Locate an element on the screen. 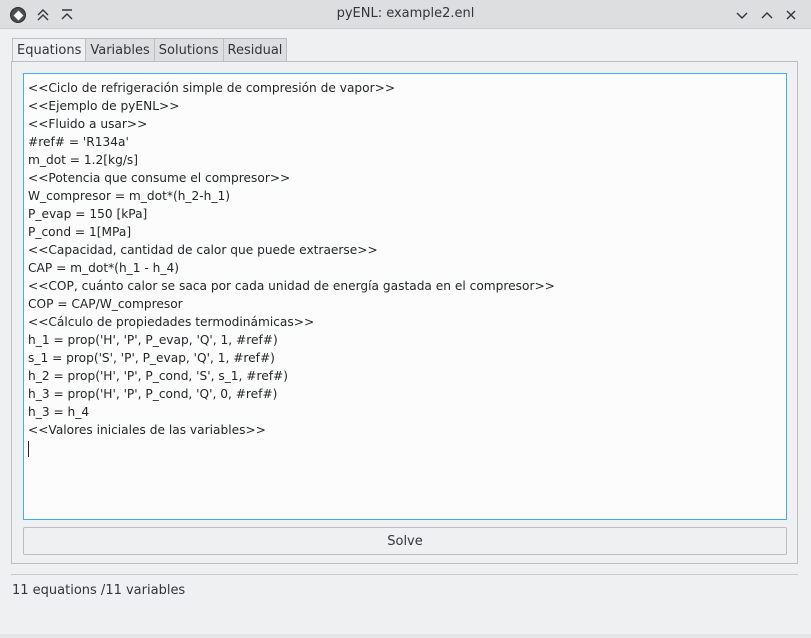  editor-line: <<Fluido a usar>> is located at coordinates (88, 124).